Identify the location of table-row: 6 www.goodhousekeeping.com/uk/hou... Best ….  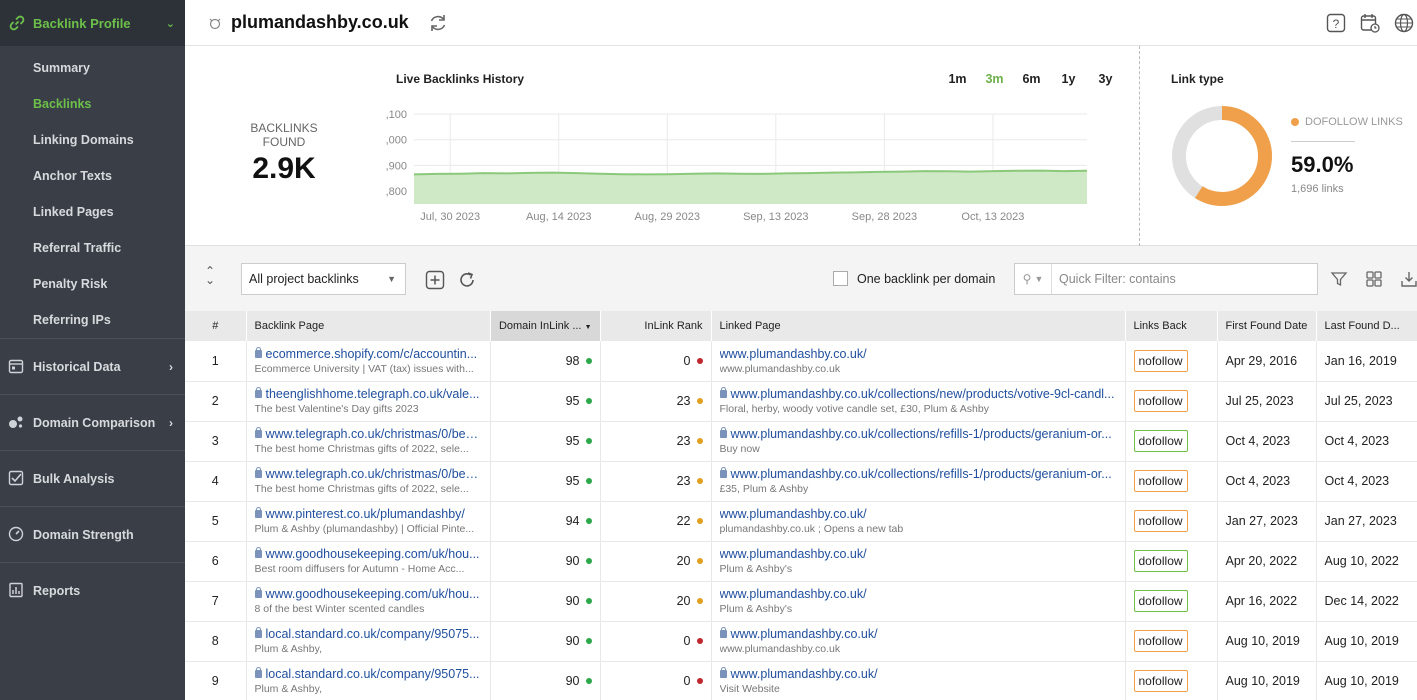
(801, 561).